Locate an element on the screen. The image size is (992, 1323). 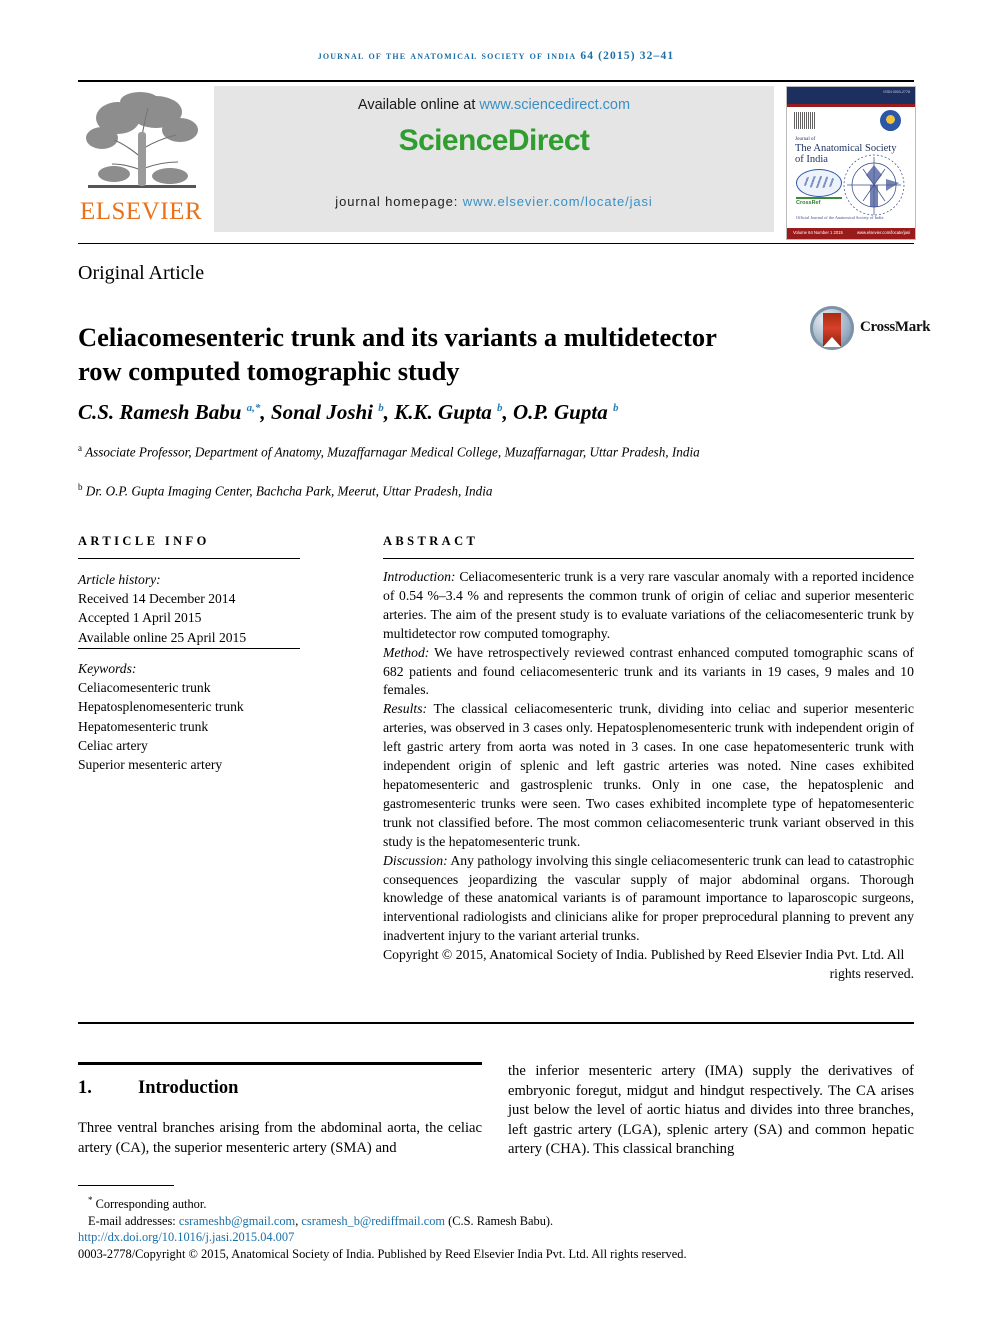
crossmark-label: CrossMark is located at coordinates (895, 327).